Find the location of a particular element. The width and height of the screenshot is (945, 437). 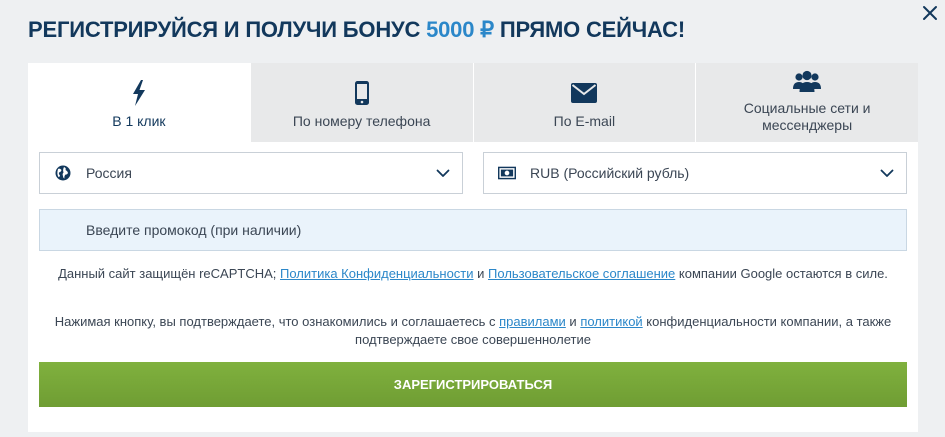

tab-email: По E-mail is located at coordinates (584, 102).